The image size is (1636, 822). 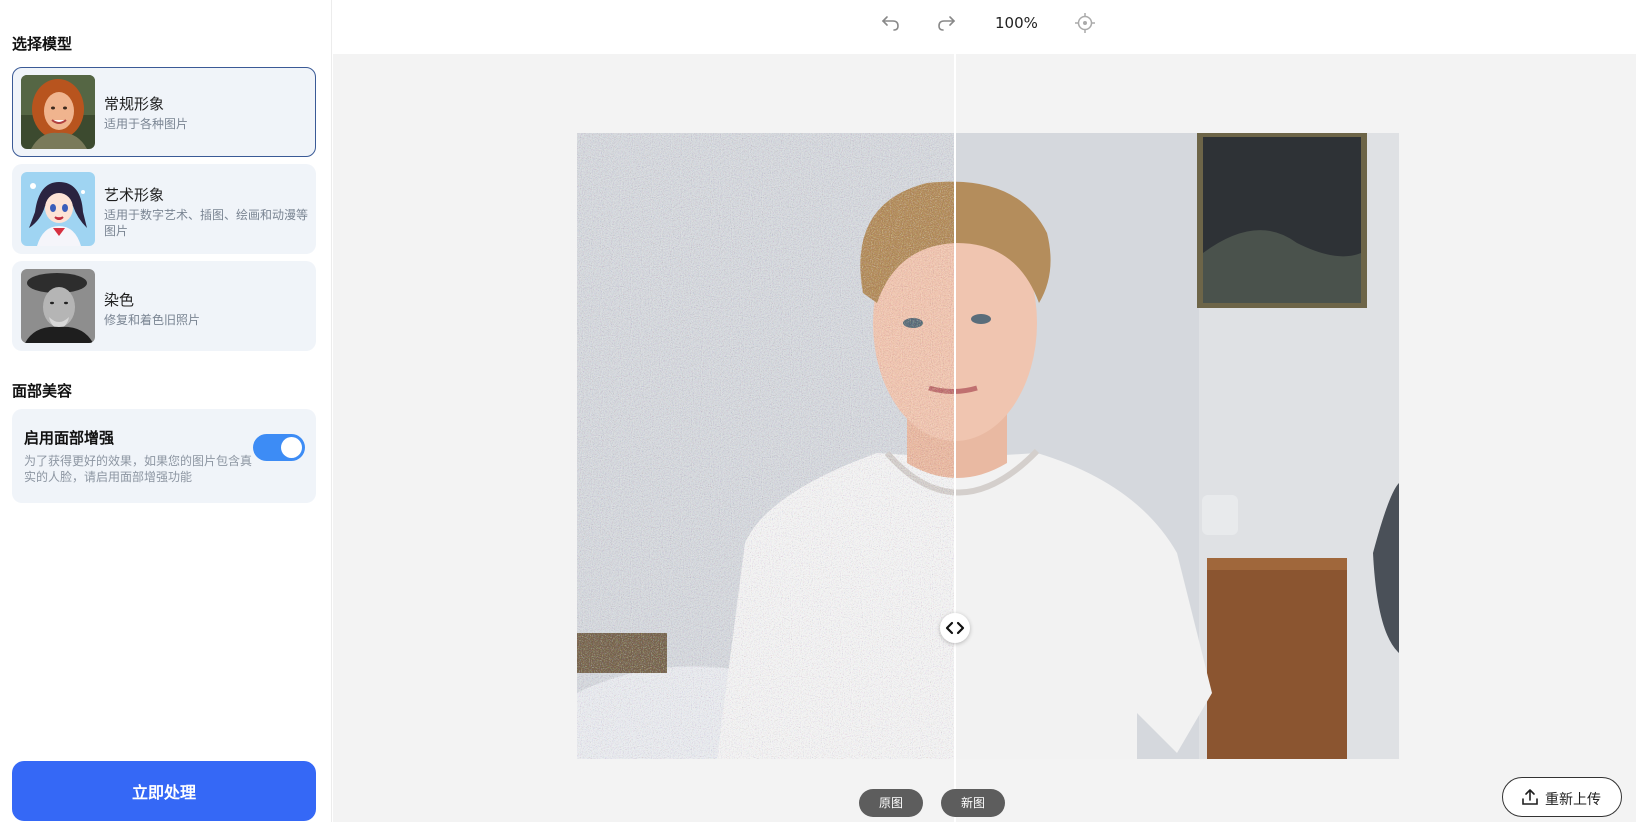 I want to click on model-name: 常规形象, so click(x=134, y=104).